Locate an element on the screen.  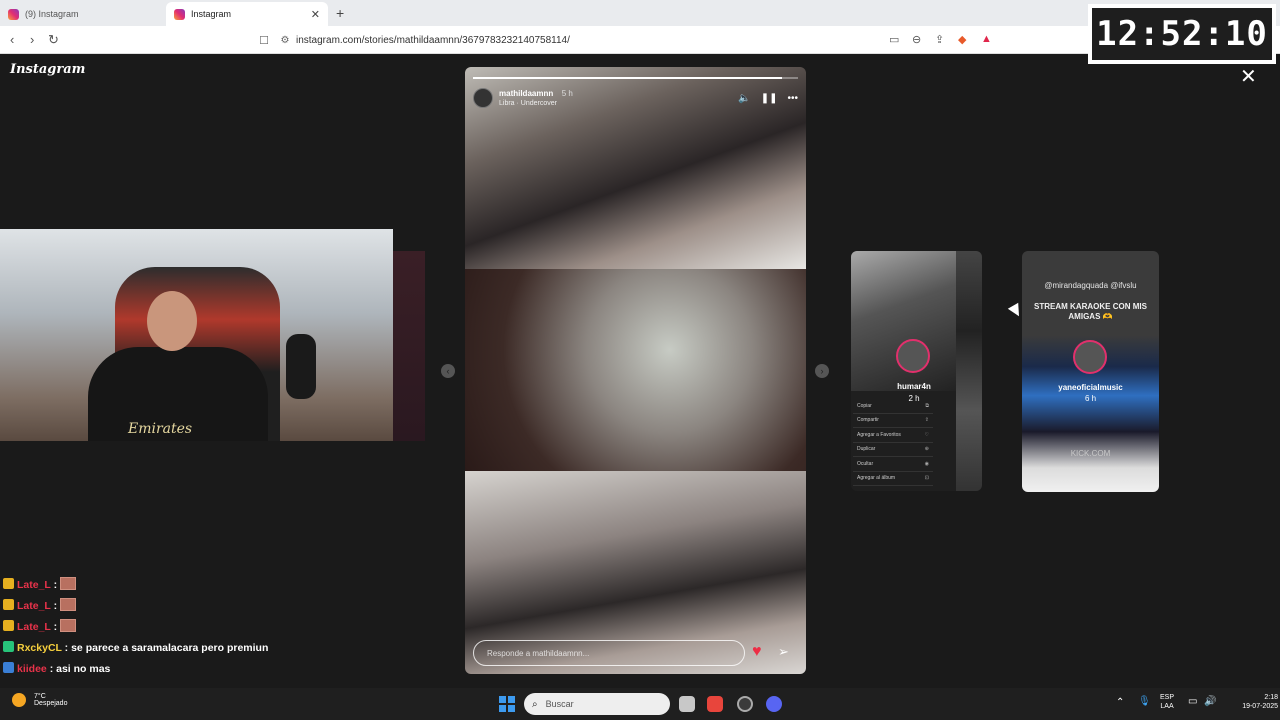
clock-time: 12:52:10 is located at coordinates (1182, 34).